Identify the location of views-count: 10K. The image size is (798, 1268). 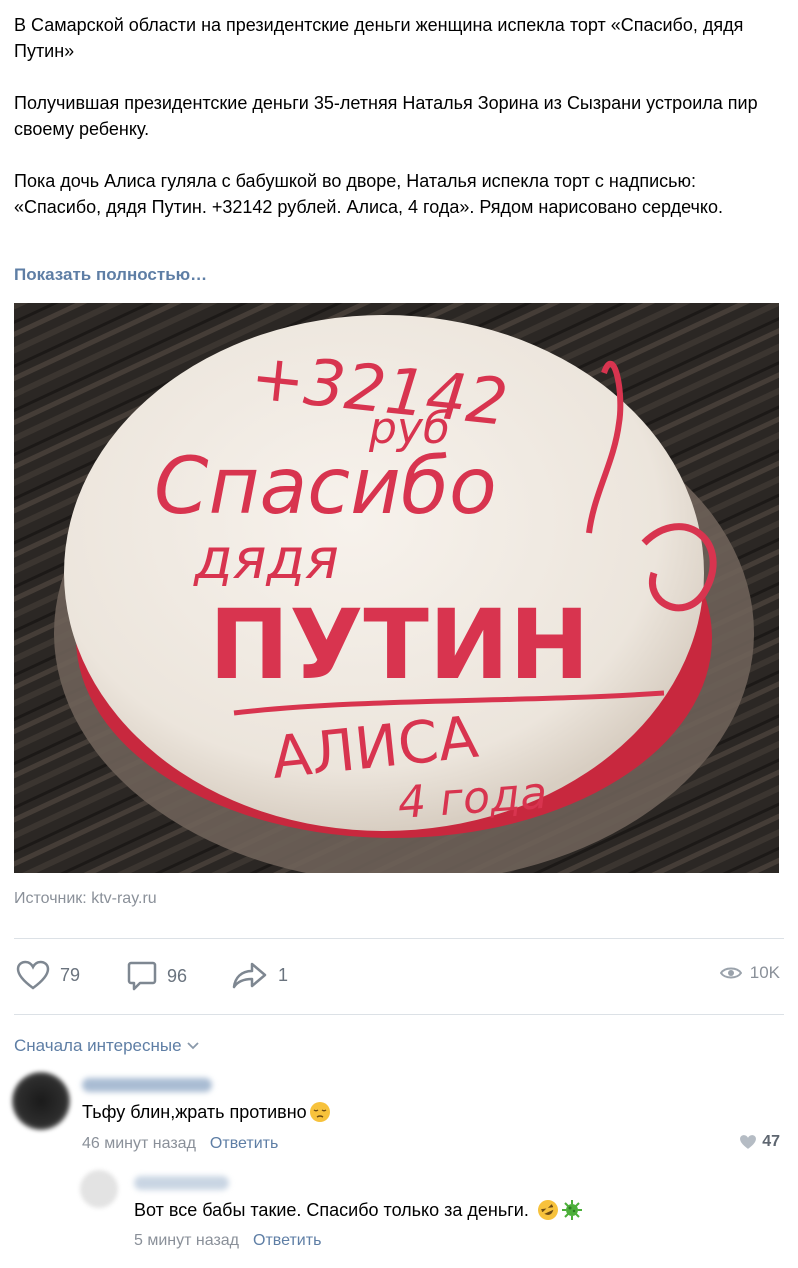
(764, 972).